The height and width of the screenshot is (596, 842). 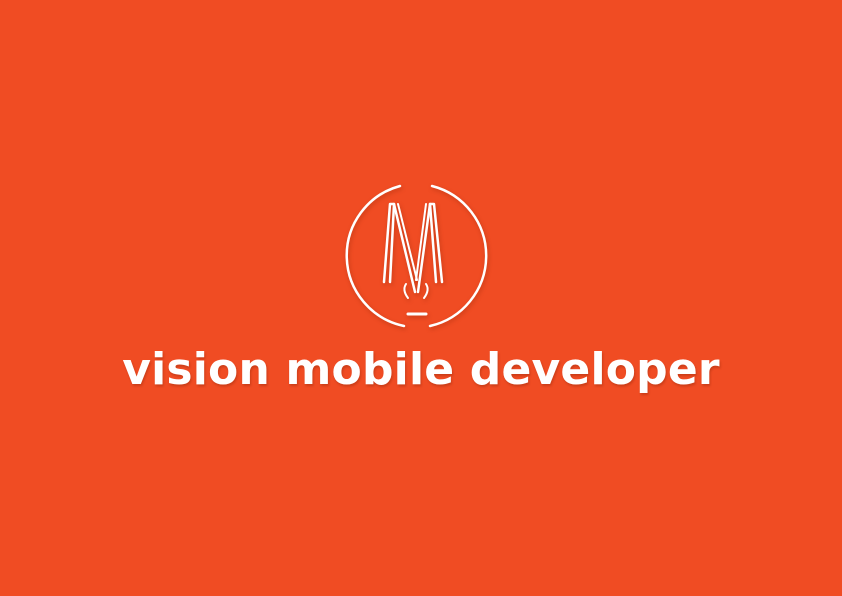 What do you see at coordinates (416, 256) in the screenshot?
I see `vm-monogram-circle-icon` at bounding box center [416, 256].